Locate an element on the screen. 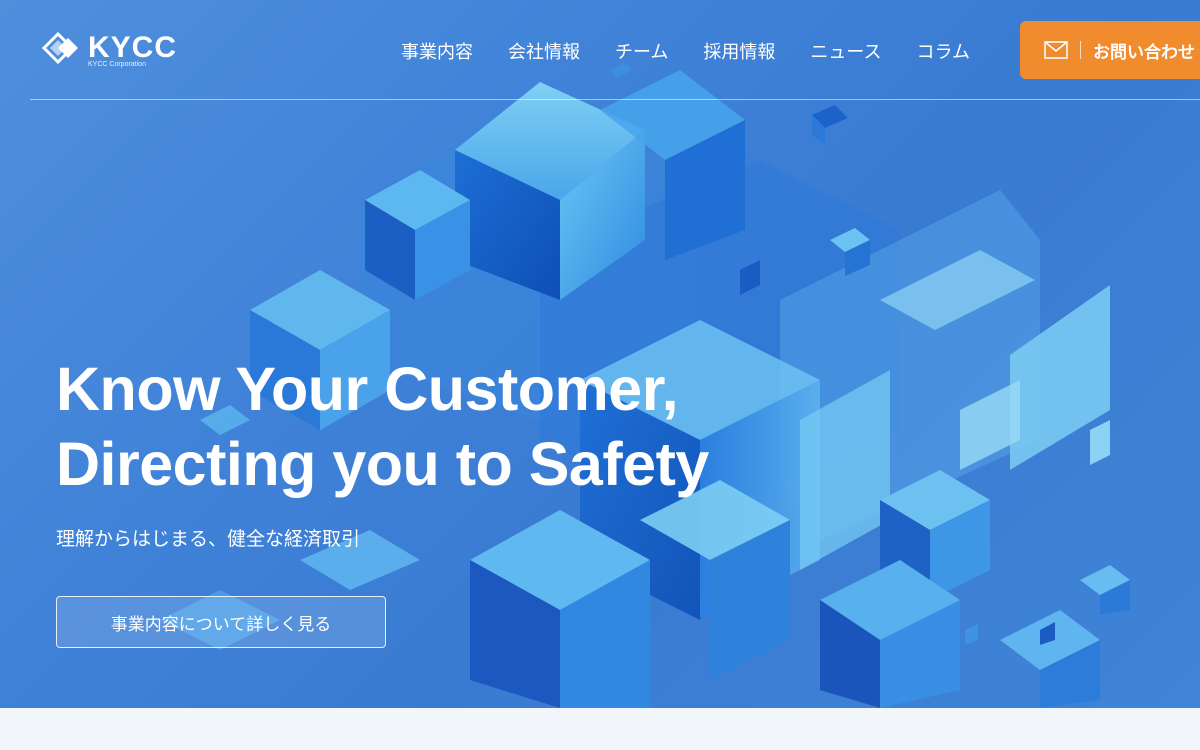 The height and width of the screenshot is (750, 1200). main-nav: 事業内容 会社情報 チーム 採用情報 ニュース コラム is located at coordinates (685, 51).